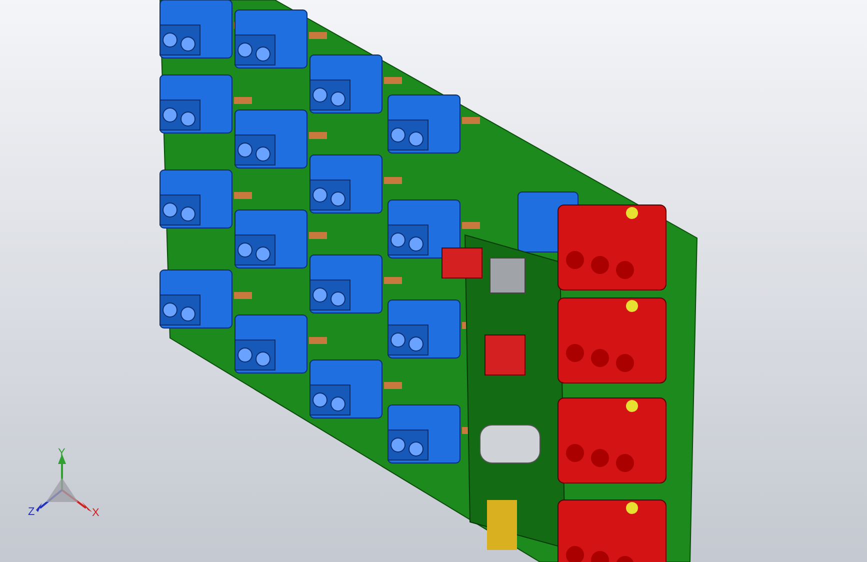  What do you see at coordinates (64, 483) in the screenshot?
I see `axis-triad-icon` at bounding box center [64, 483].